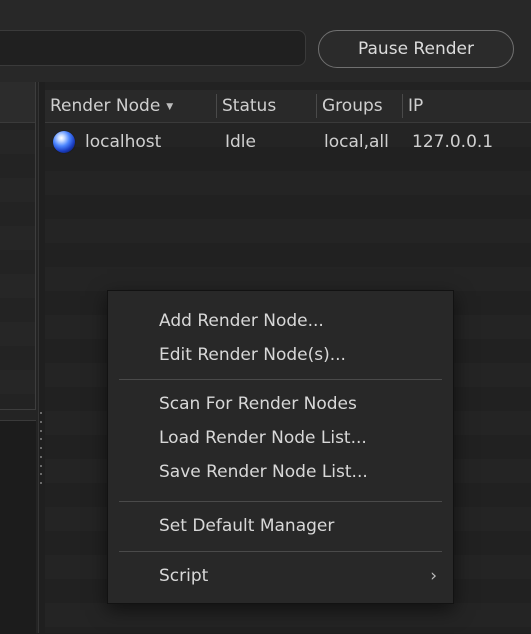  What do you see at coordinates (467, 106) in the screenshot?
I see `column-header-ip: IP` at bounding box center [467, 106].